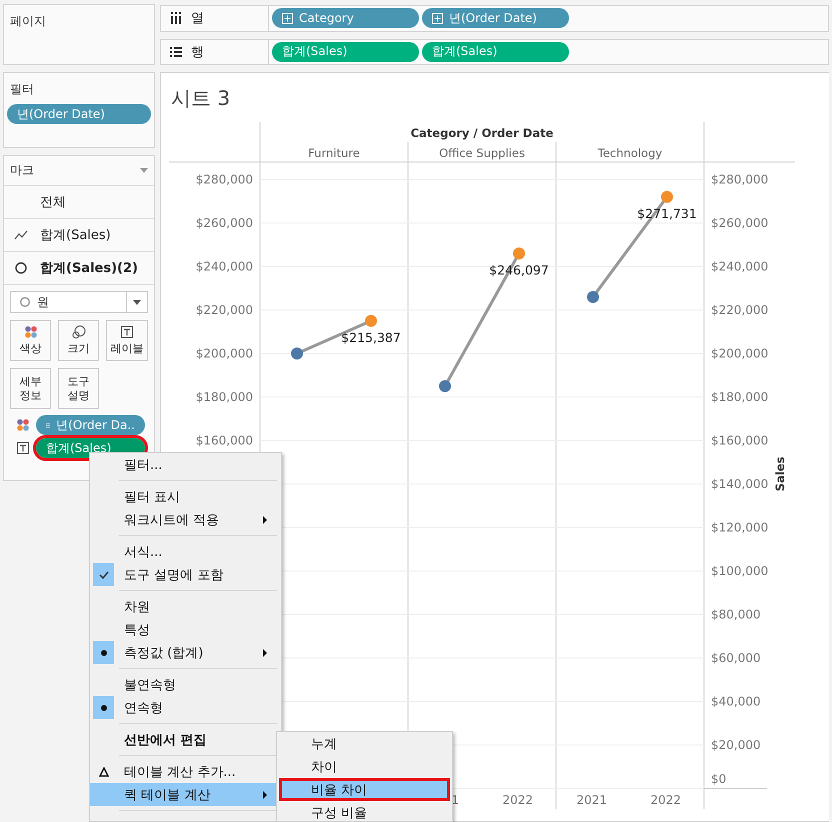 Image resolution: width=832 pixels, height=822 pixels. I want to click on menu-item: 불연속형, so click(185, 684).